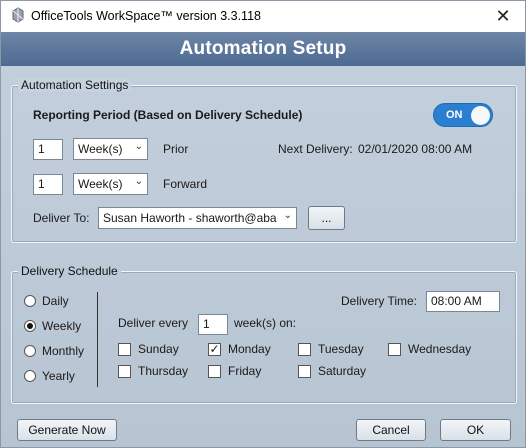  Describe the element at coordinates (62, 326) in the screenshot. I see `frequency-label: Weekly` at that location.